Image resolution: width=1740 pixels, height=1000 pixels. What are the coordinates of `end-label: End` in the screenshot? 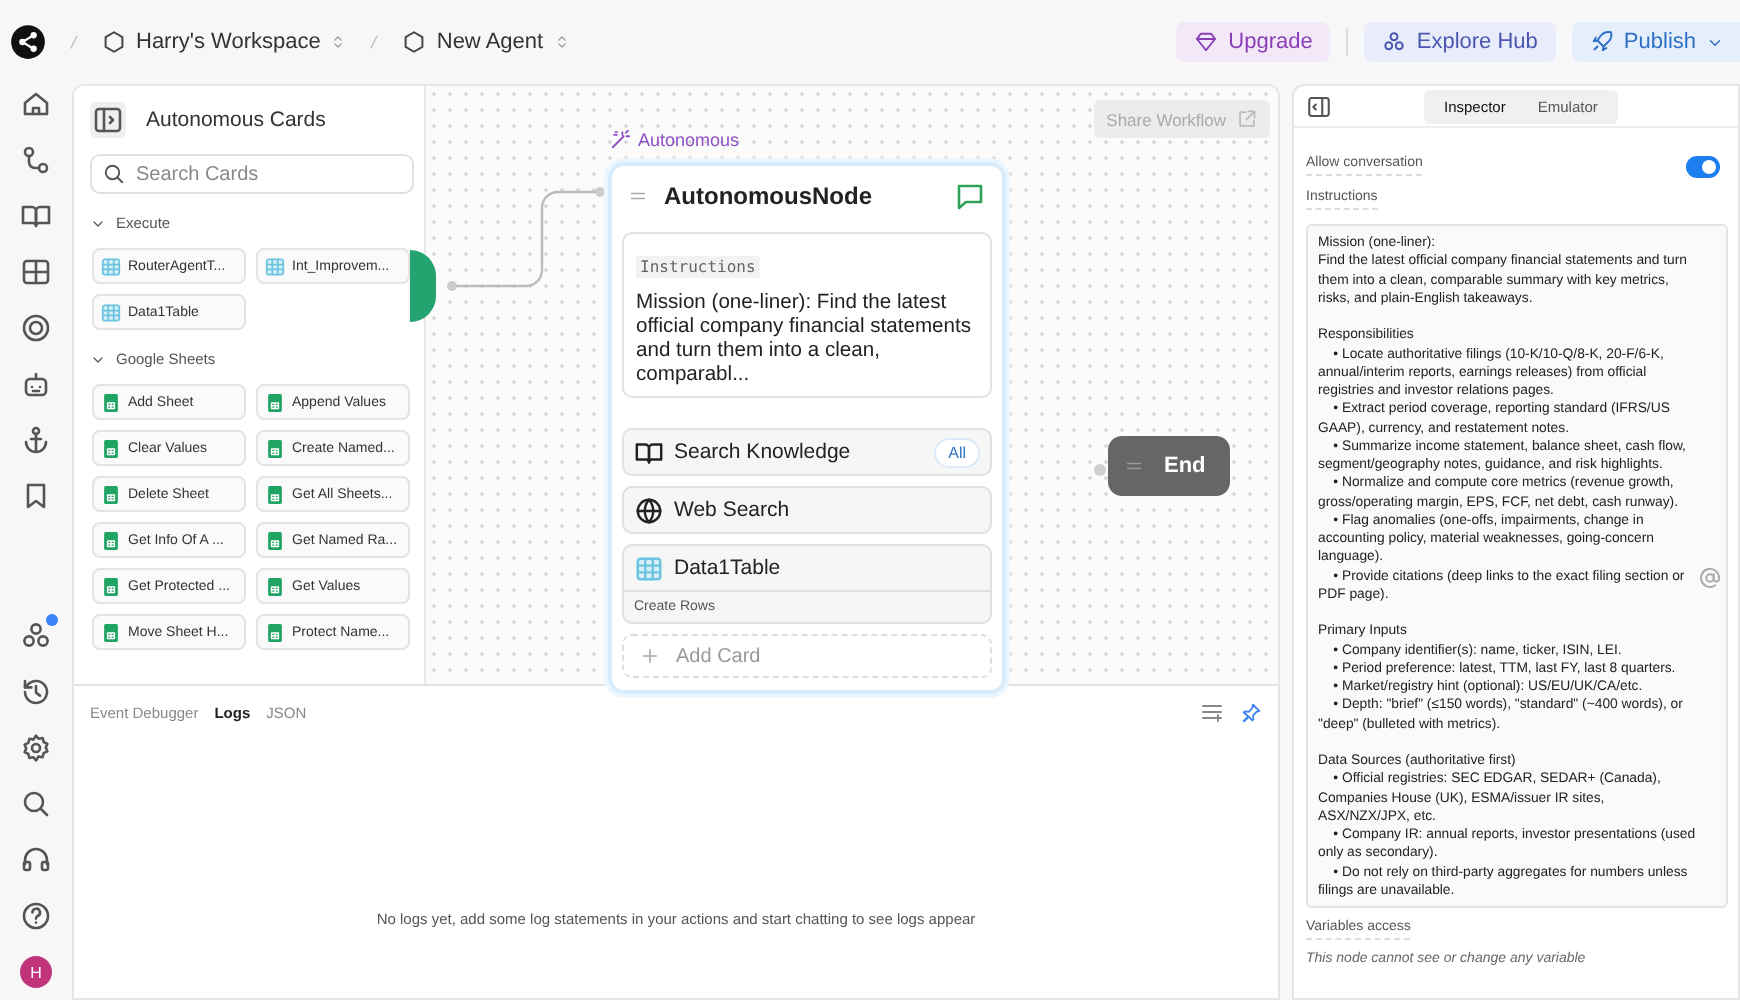 It's located at (1185, 466).